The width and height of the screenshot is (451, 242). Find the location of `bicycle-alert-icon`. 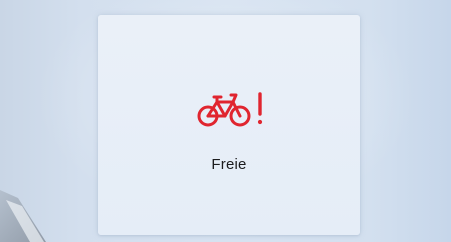

bicycle-alert-icon is located at coordinates (233, 109).